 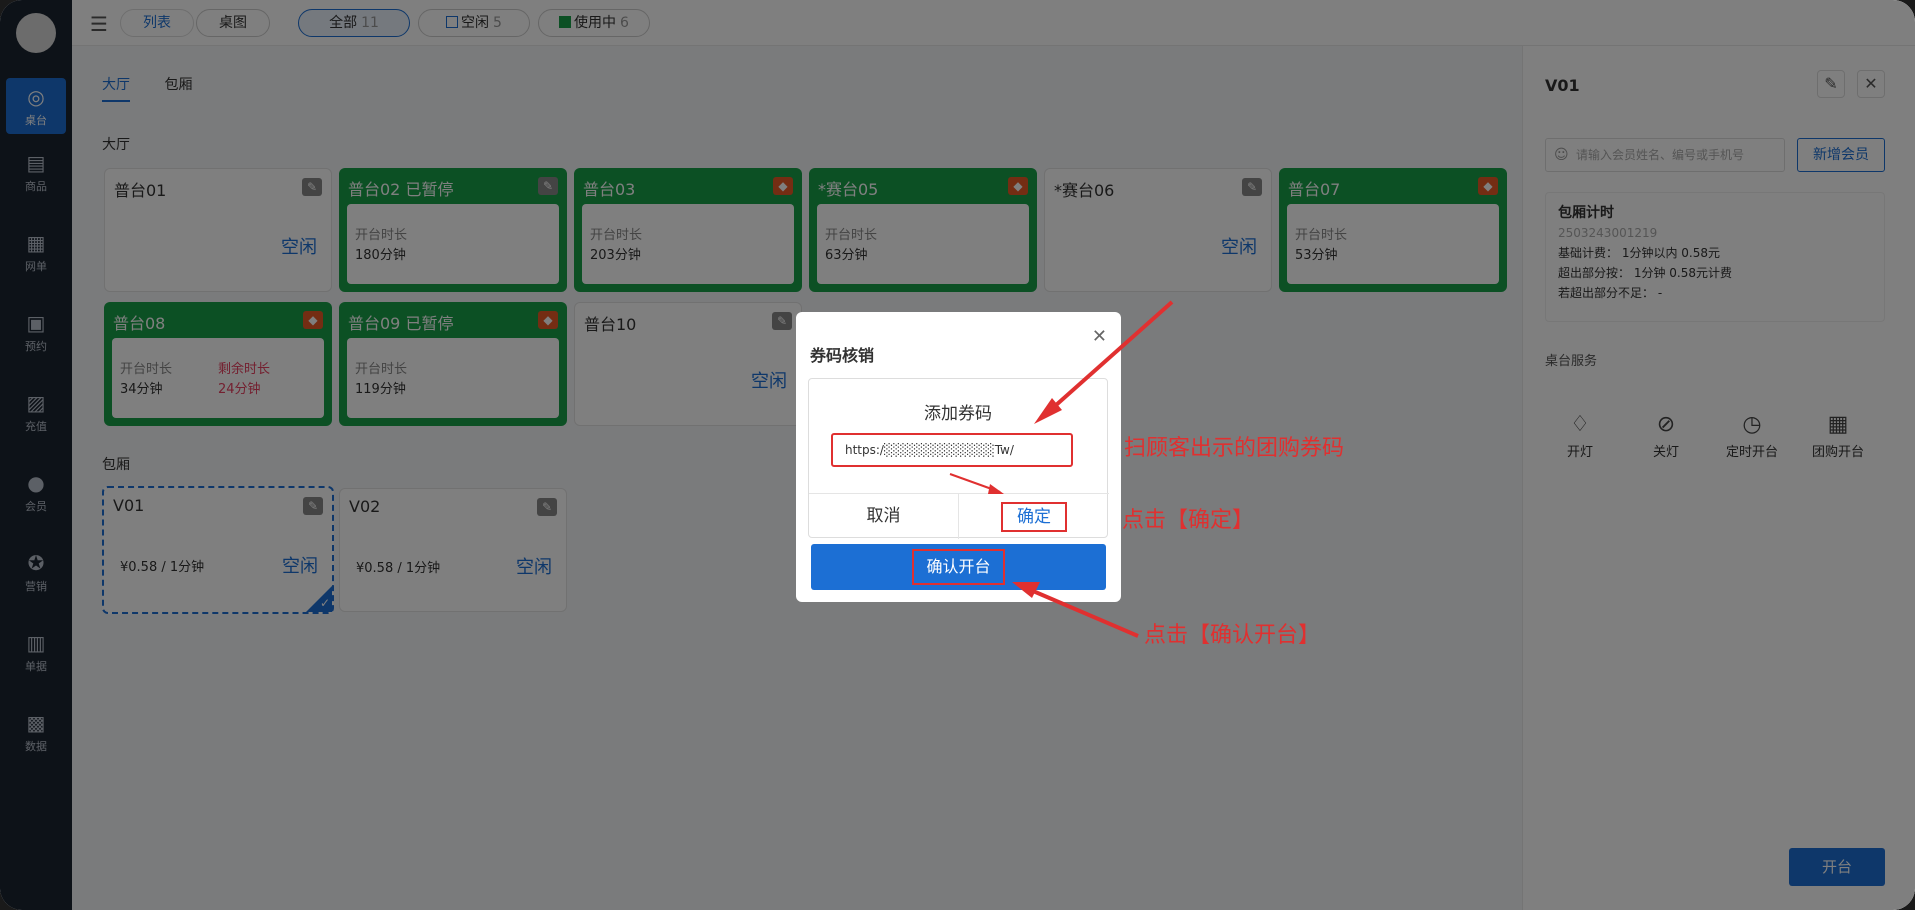 What do you see at coordinates (1188, 520) in the screenshot?
I see `annotation-click-ok: 点击【确定】` at bounding box center [1188, 520].